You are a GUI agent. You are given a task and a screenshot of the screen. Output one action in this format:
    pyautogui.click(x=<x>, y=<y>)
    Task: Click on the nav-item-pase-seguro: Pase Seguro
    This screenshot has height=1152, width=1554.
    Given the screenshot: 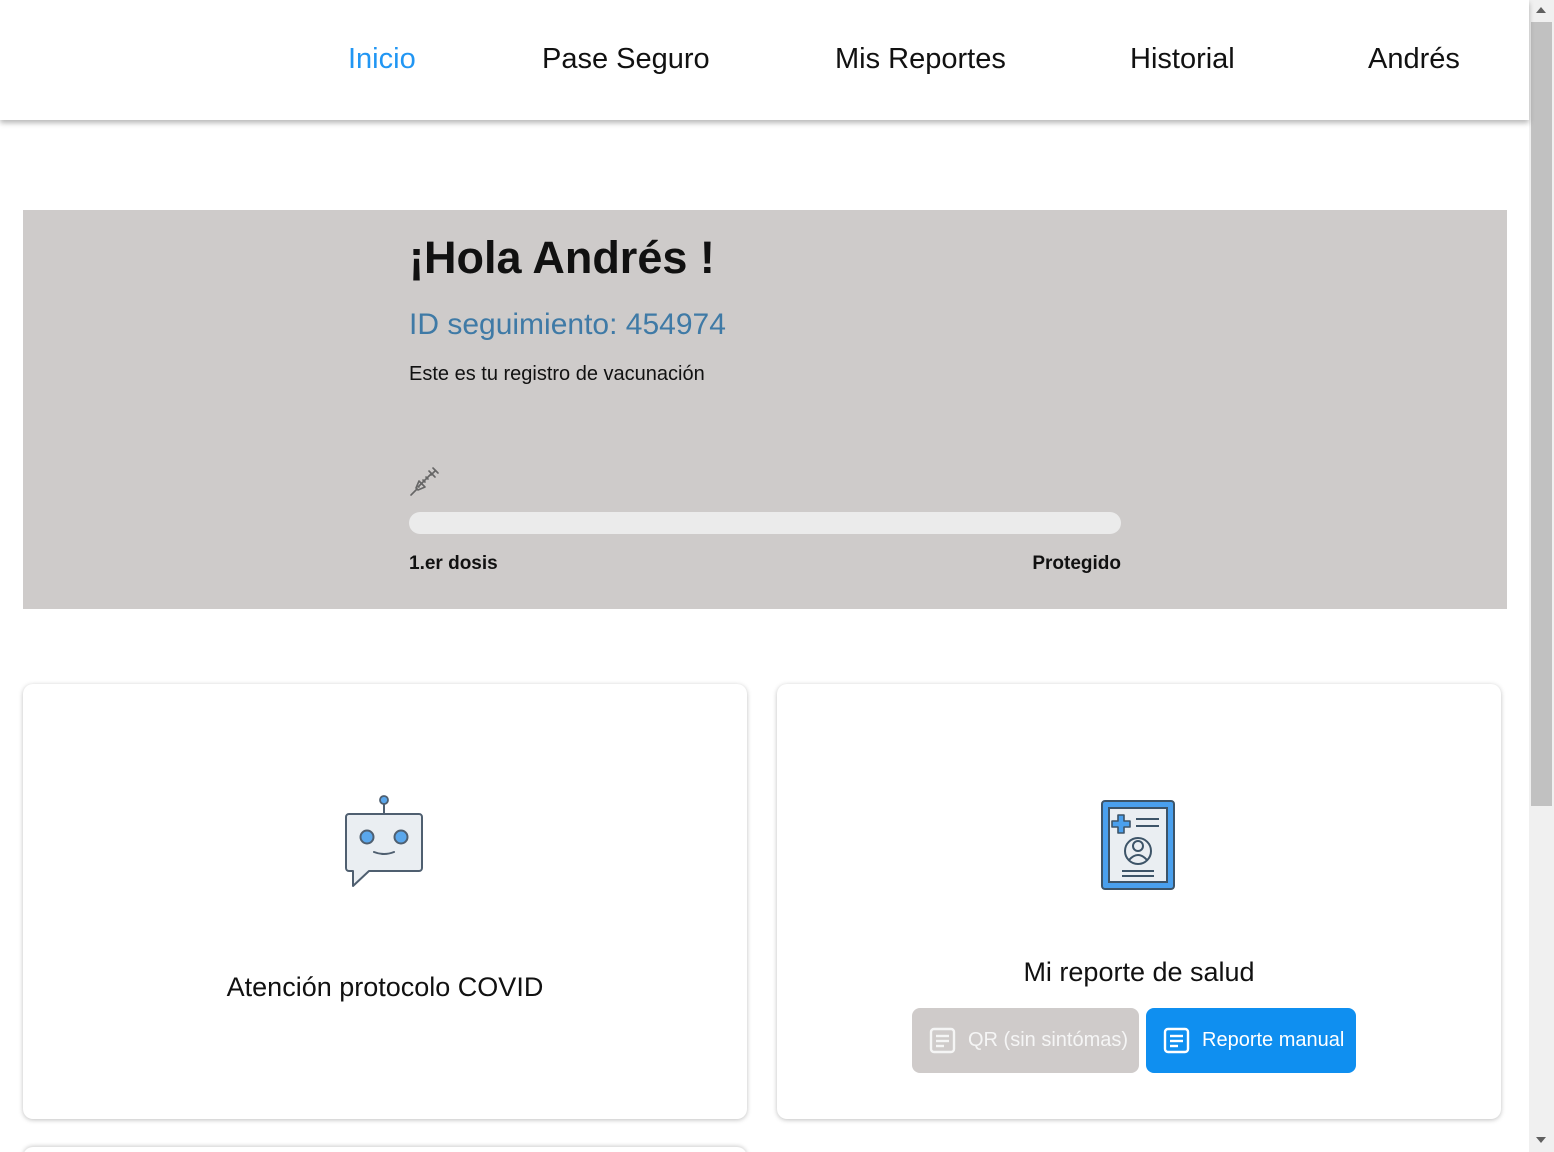 What is the action you would take?
    pyautogui.click(x=626, y=59)
    